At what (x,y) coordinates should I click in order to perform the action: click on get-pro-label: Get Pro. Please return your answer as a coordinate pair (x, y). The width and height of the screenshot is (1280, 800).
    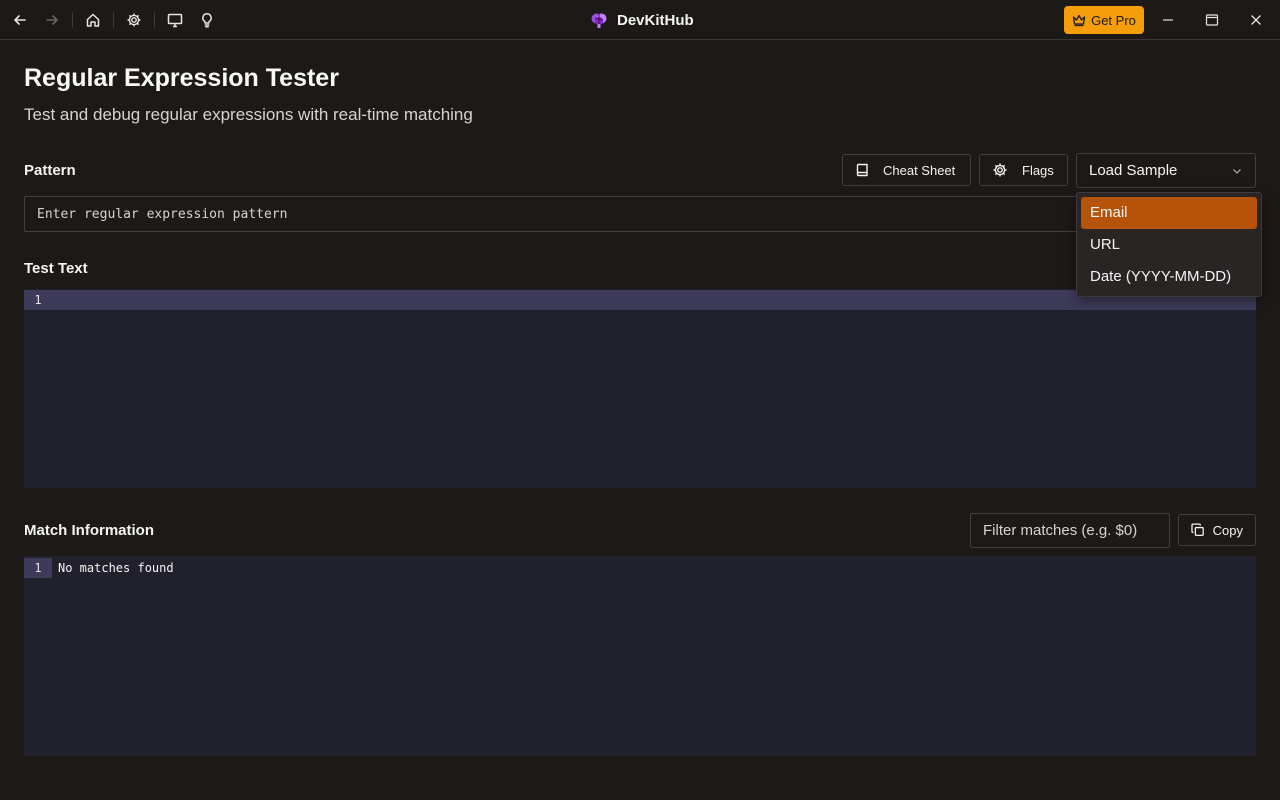
    Looking at the image, I should click on (1113, 20).